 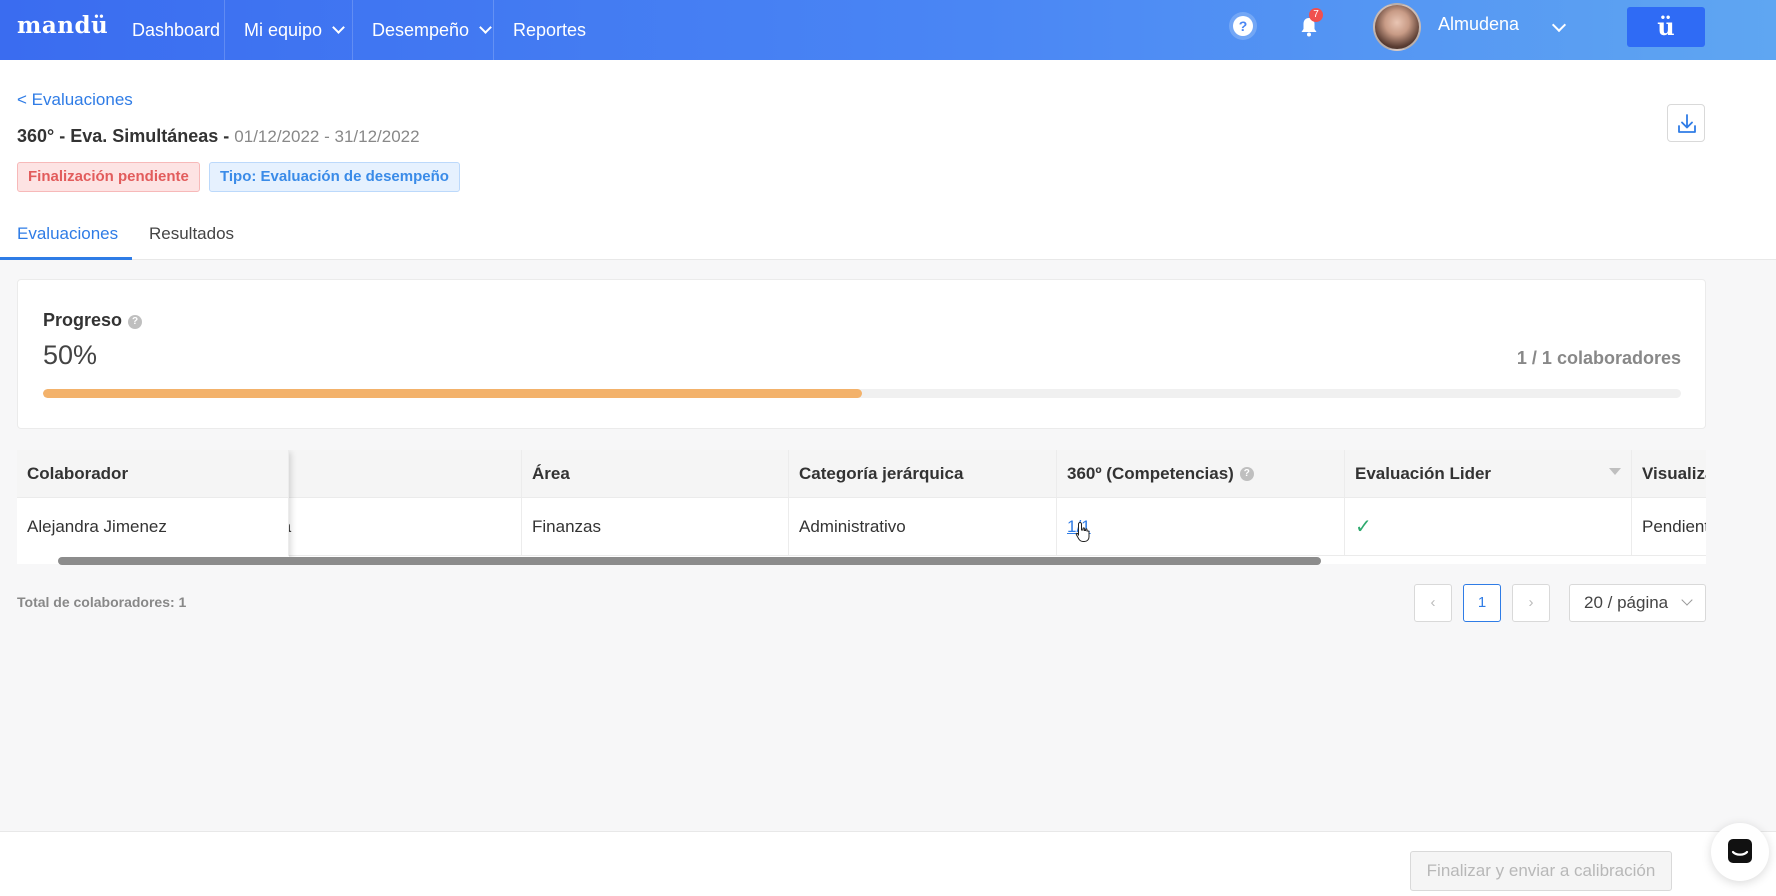 What do you see at coordinates (126, 136) in the screenshot?
I see `page-title-text: 360° - Eva. Simultáneas -` at bounding box center [126, 136].